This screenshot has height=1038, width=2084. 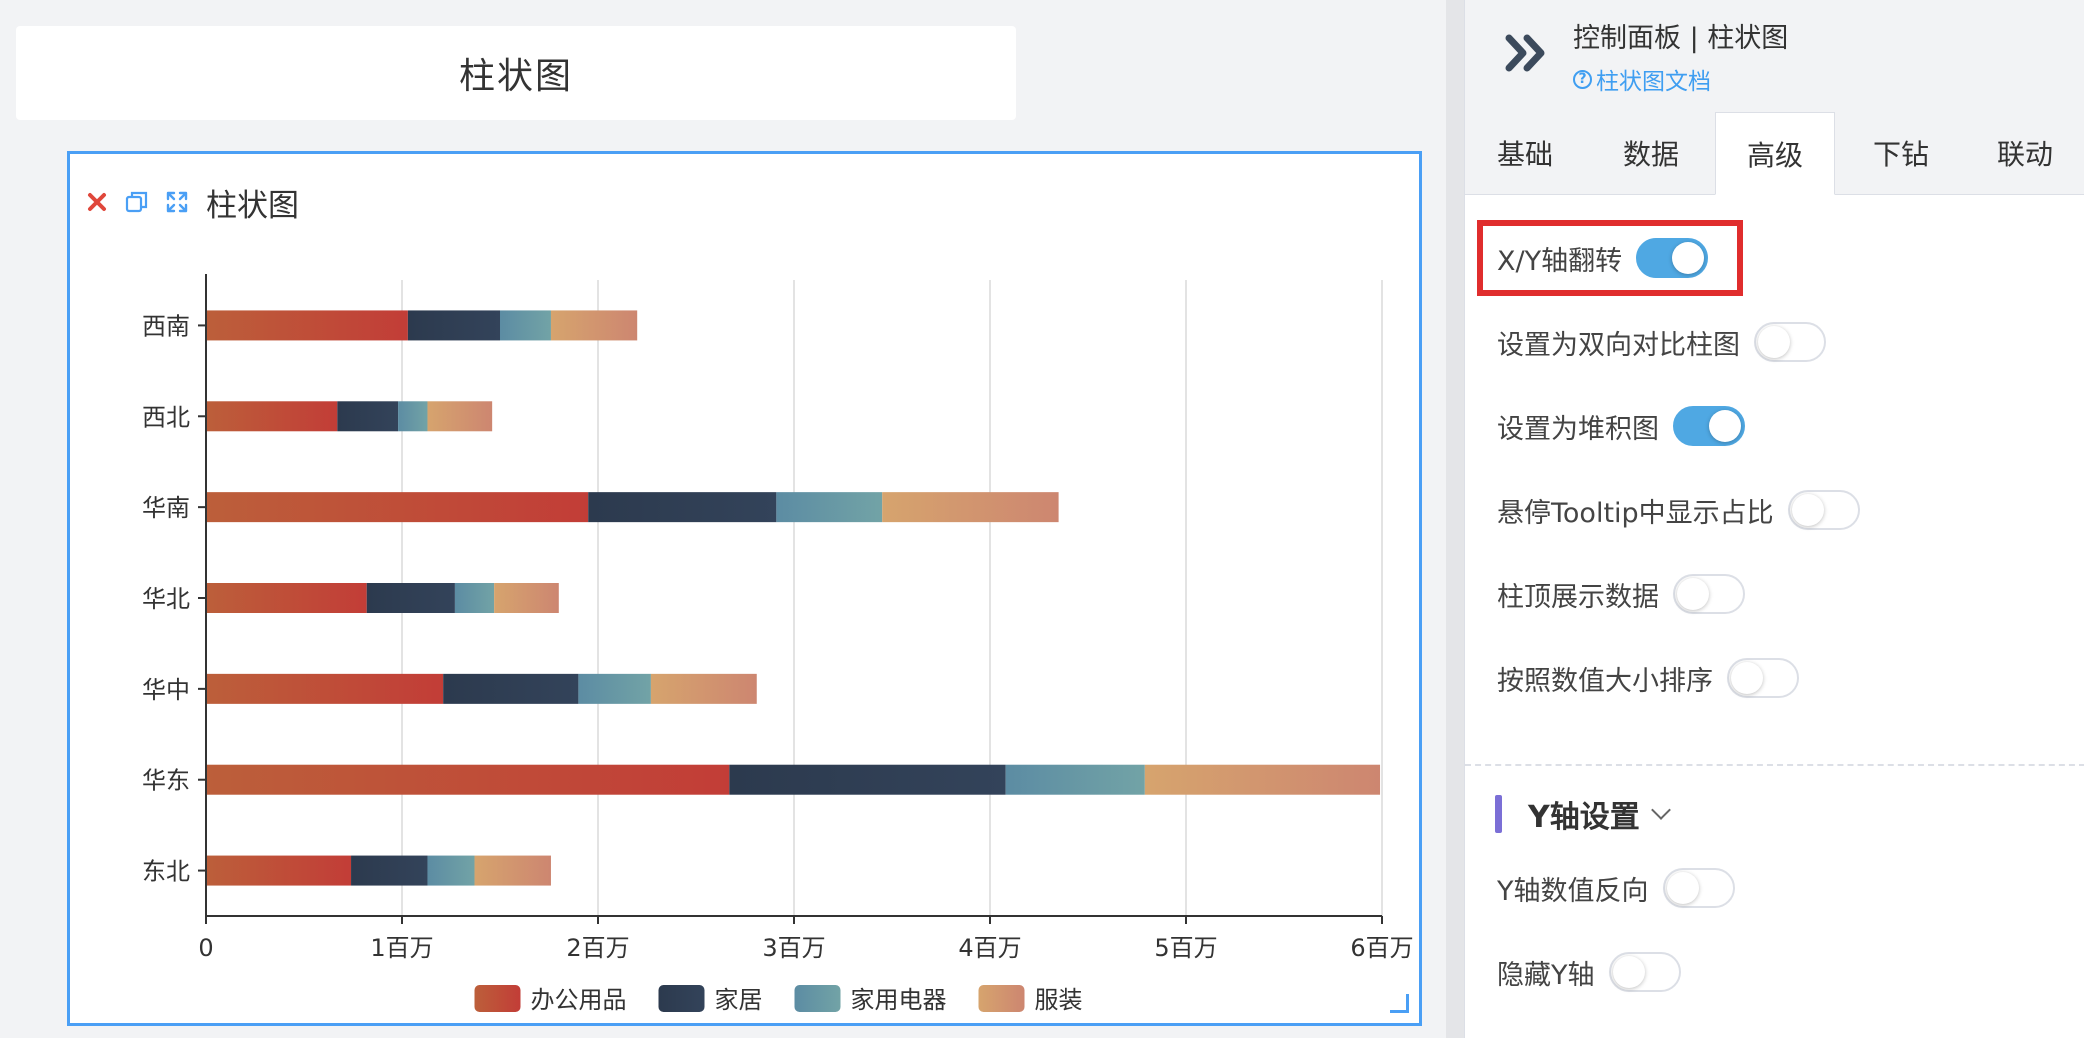 What do you see at coordinates (1546, 975) in the screenshot?
I see `option-label: 隐藏Y轴` at bounding box center [1546, 975].